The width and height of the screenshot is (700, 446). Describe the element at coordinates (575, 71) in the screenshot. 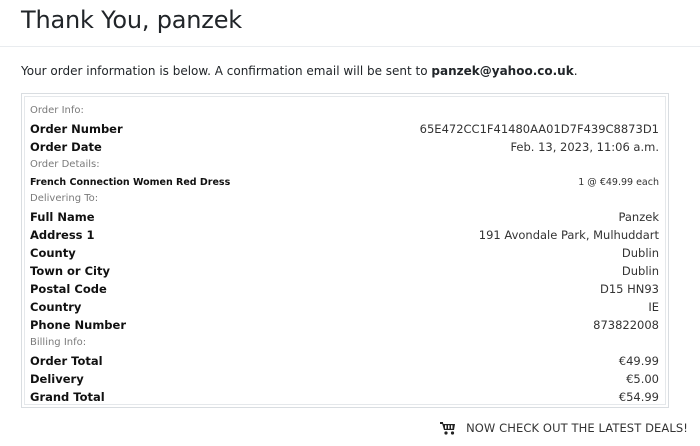

I see `intro-suffix: .` at that location.